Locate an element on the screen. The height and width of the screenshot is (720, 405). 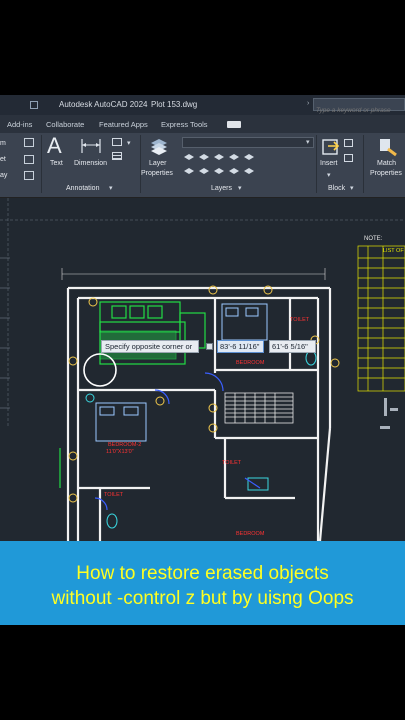
dynamic-input-field-2: 61'-6 5/16" is located at coordinates (292, 346).